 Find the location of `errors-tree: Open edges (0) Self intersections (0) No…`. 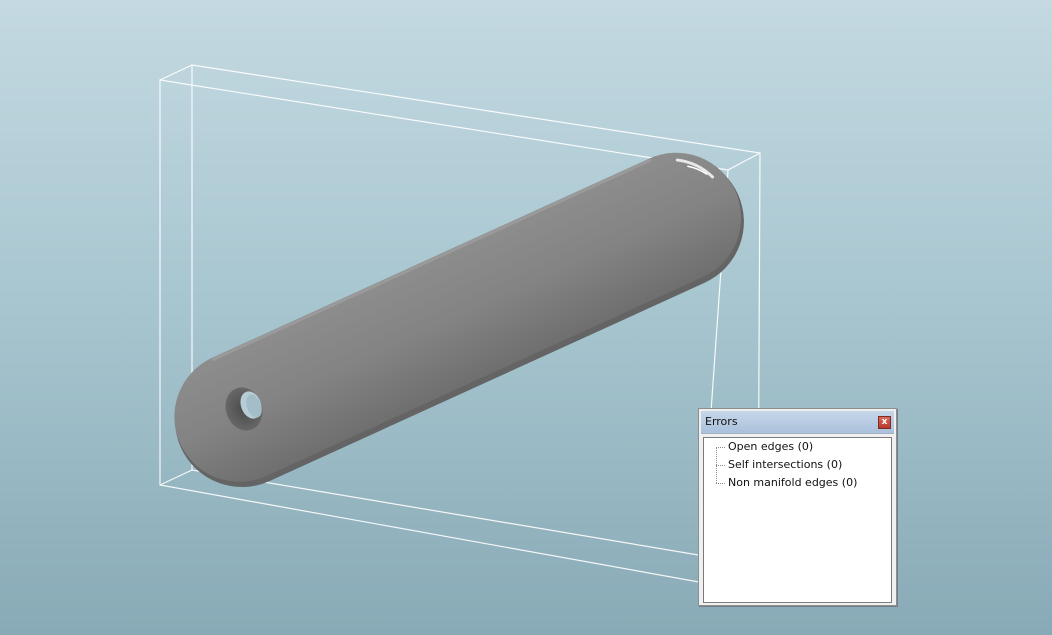

errors-tree: Open edges (0) Self intersections (0) No… is located at coordinates (797, 520).